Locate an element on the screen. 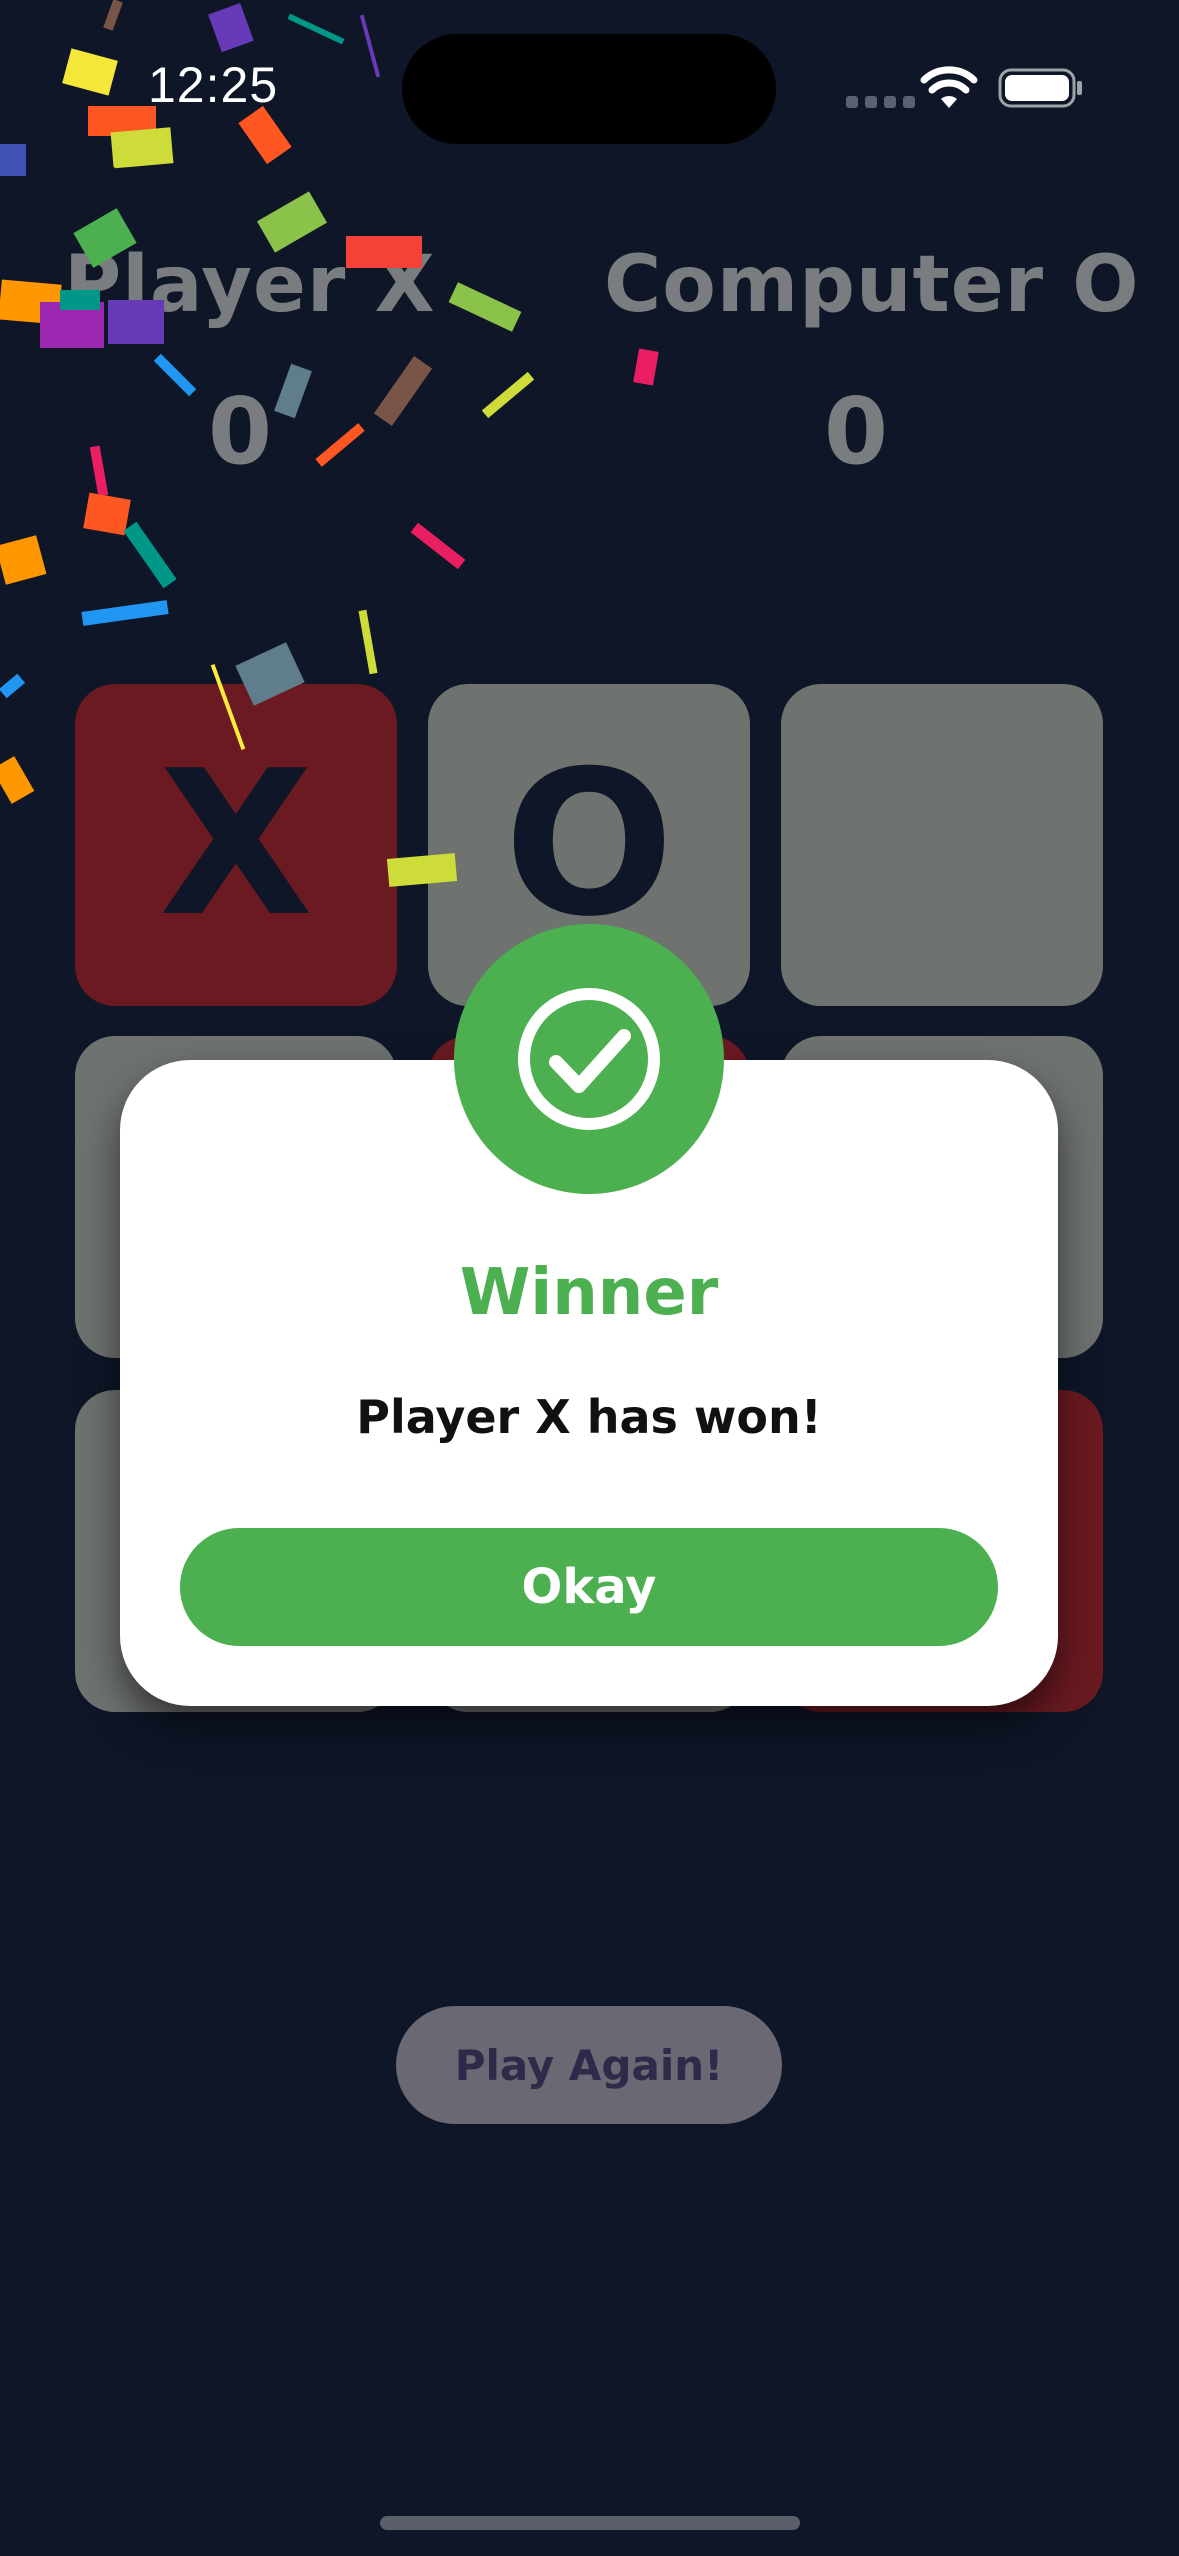  board-cell-1: X is located at coordinates (236, 845).